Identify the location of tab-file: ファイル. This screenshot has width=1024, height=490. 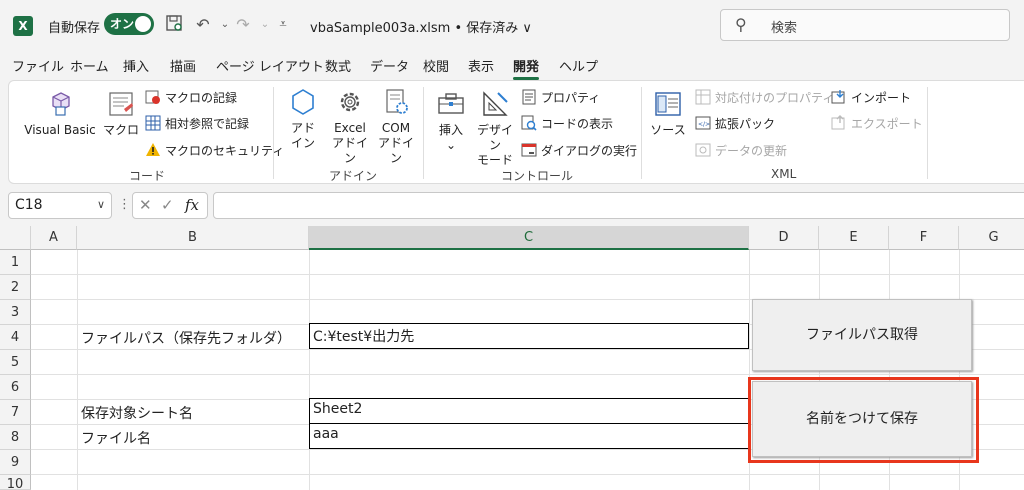
(38, 65).